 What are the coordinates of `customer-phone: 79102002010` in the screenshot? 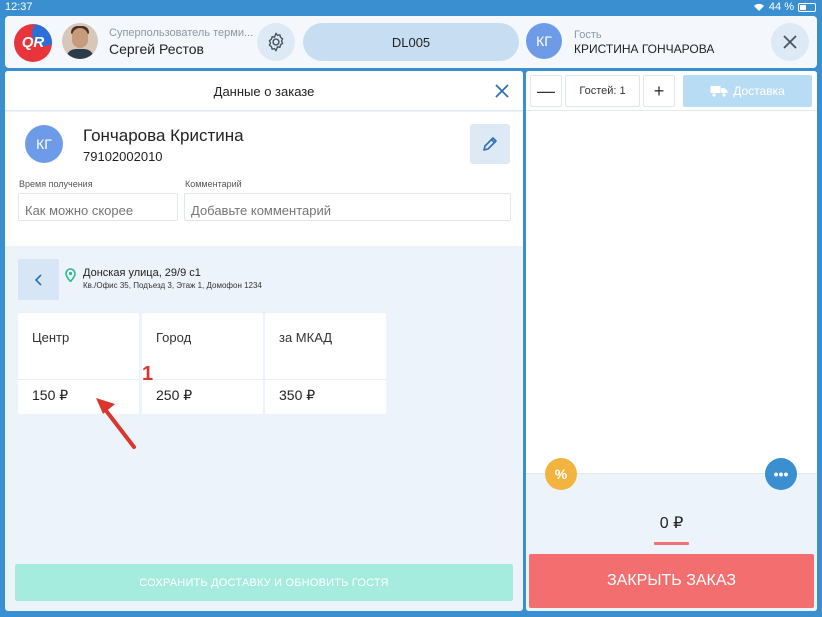 It's located at (123, 156).